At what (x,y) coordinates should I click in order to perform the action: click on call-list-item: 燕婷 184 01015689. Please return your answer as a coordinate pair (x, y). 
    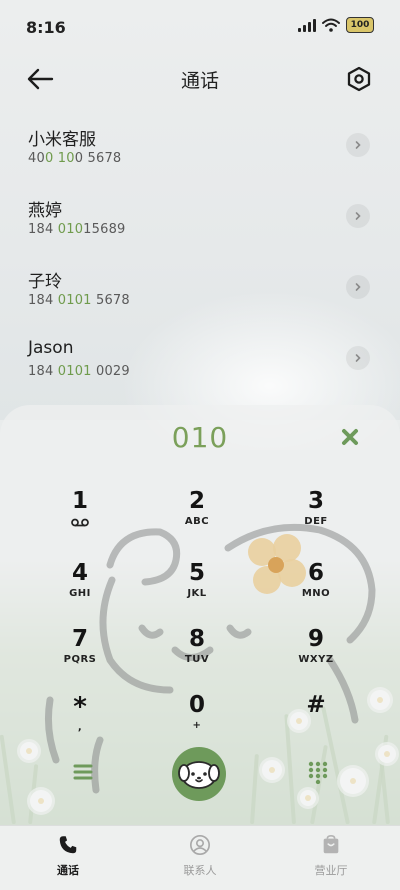
    Looking at the image, I should click on (200, 214).